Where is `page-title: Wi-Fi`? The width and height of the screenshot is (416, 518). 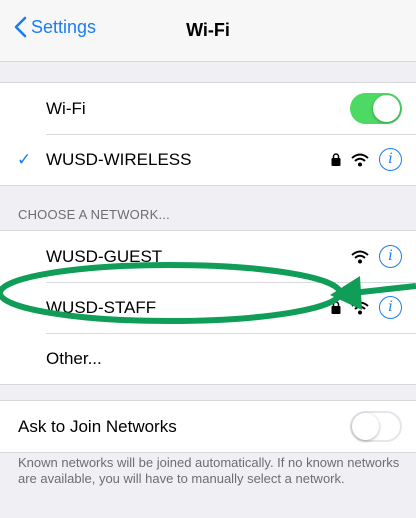 page-title: Wi-Fi is located at coordinates (208, 30).